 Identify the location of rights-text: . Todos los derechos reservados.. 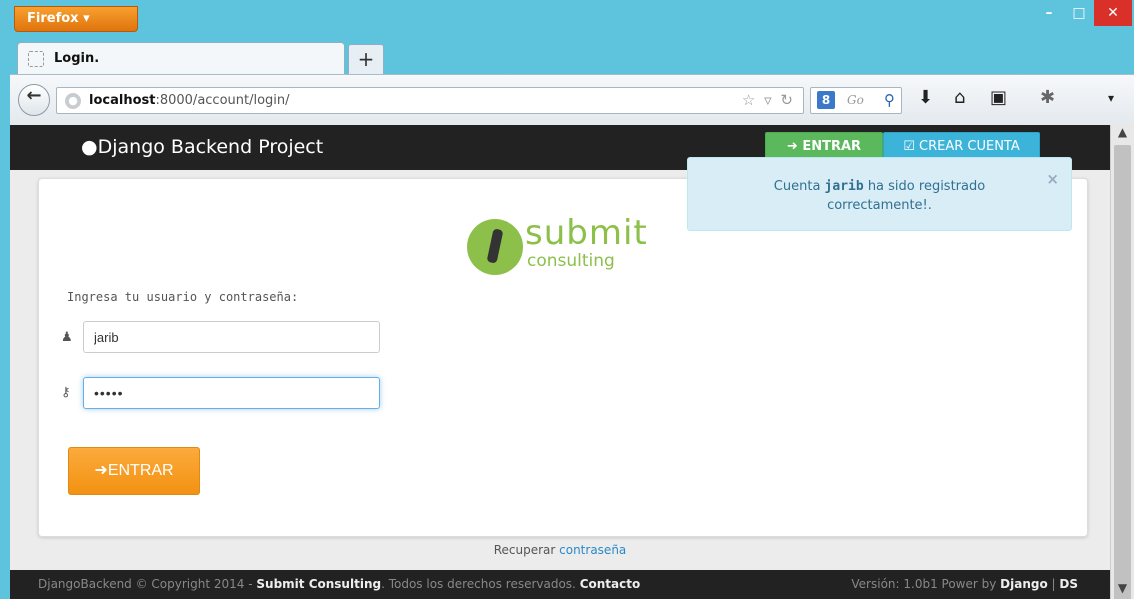
(480, 584).